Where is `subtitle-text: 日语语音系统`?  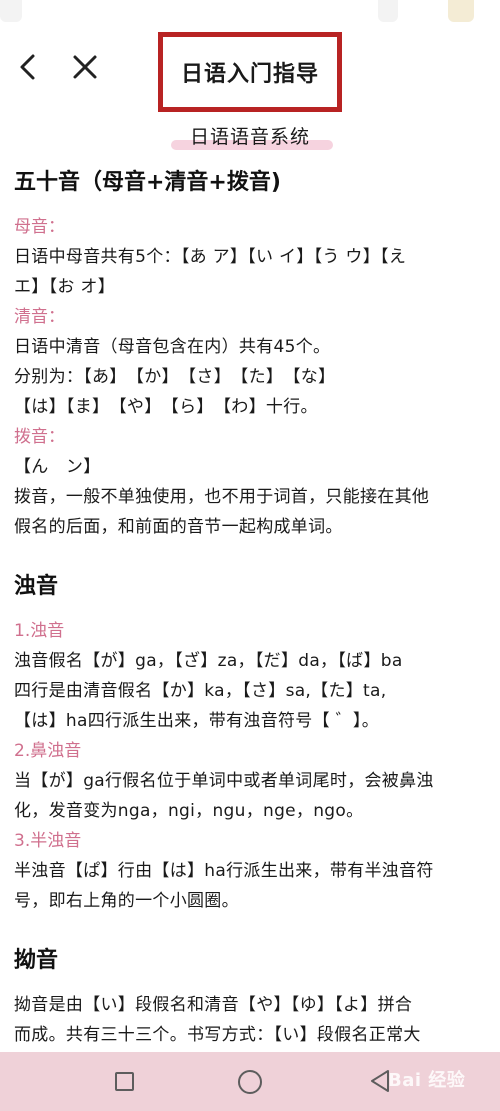 subtitle-text: 日语语音系统 is located at coordinates (249, 137).